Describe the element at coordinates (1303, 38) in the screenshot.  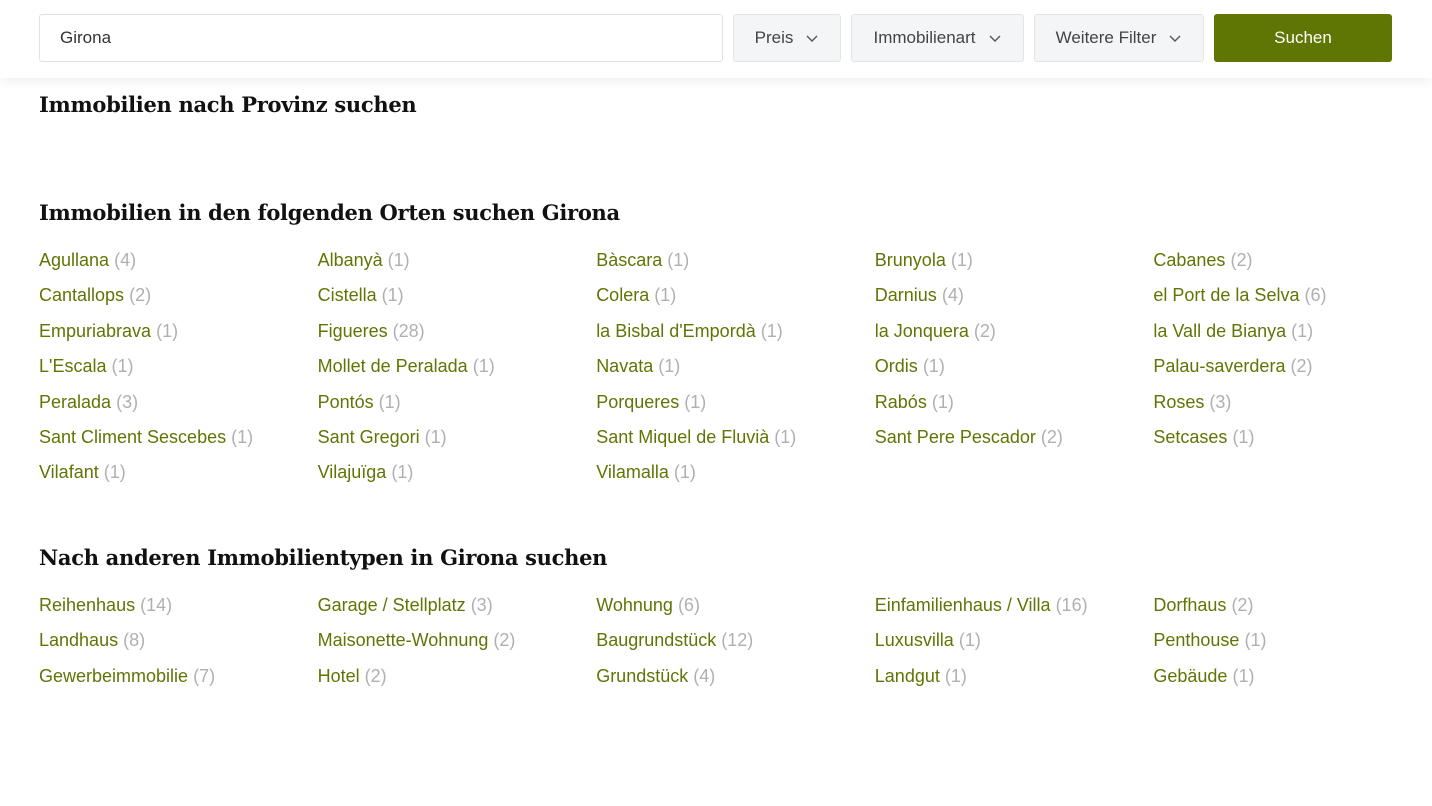
I see `search-button: Suchen` at that location.